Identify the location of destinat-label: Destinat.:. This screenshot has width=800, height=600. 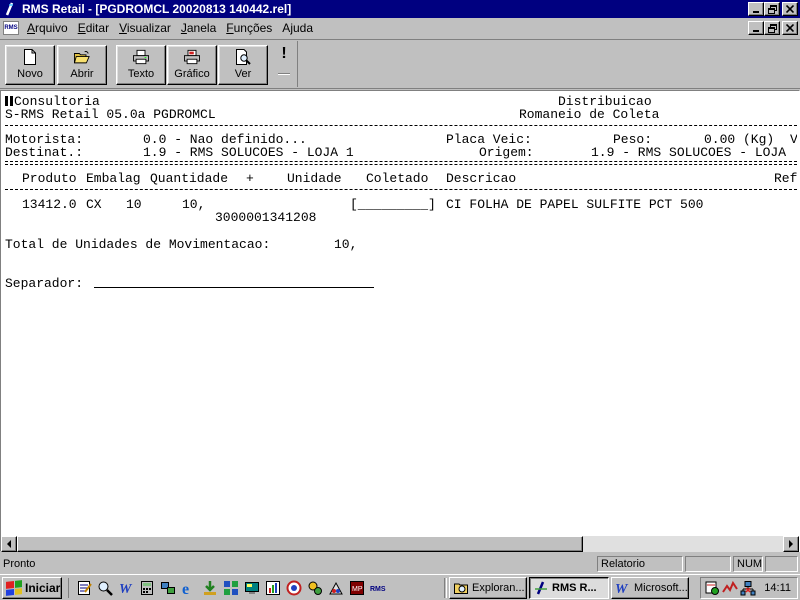
(44, 152).